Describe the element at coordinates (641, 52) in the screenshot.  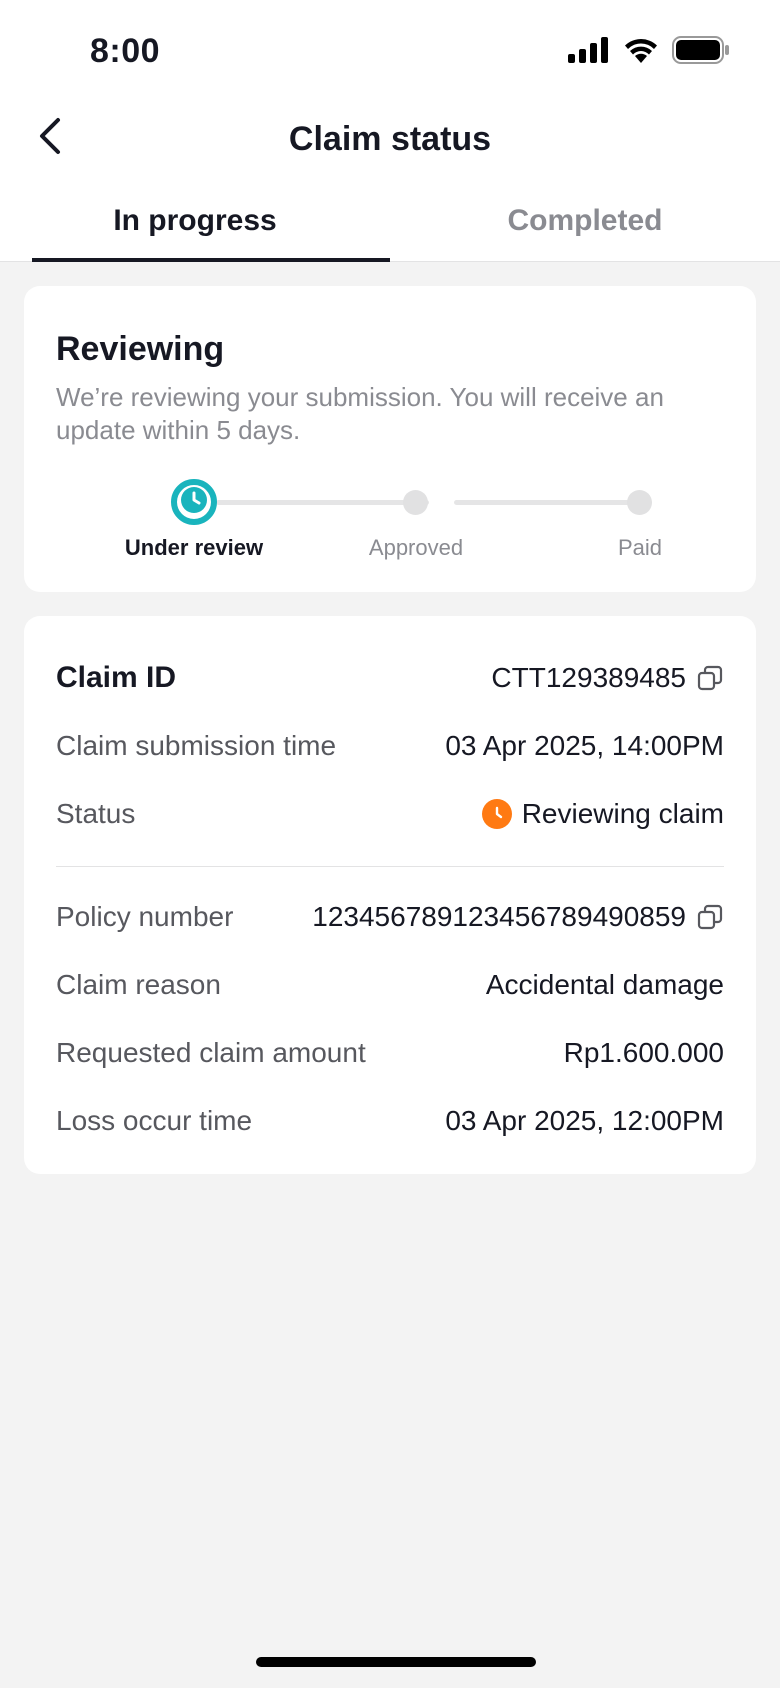
I see `wifi-icon` at that location.